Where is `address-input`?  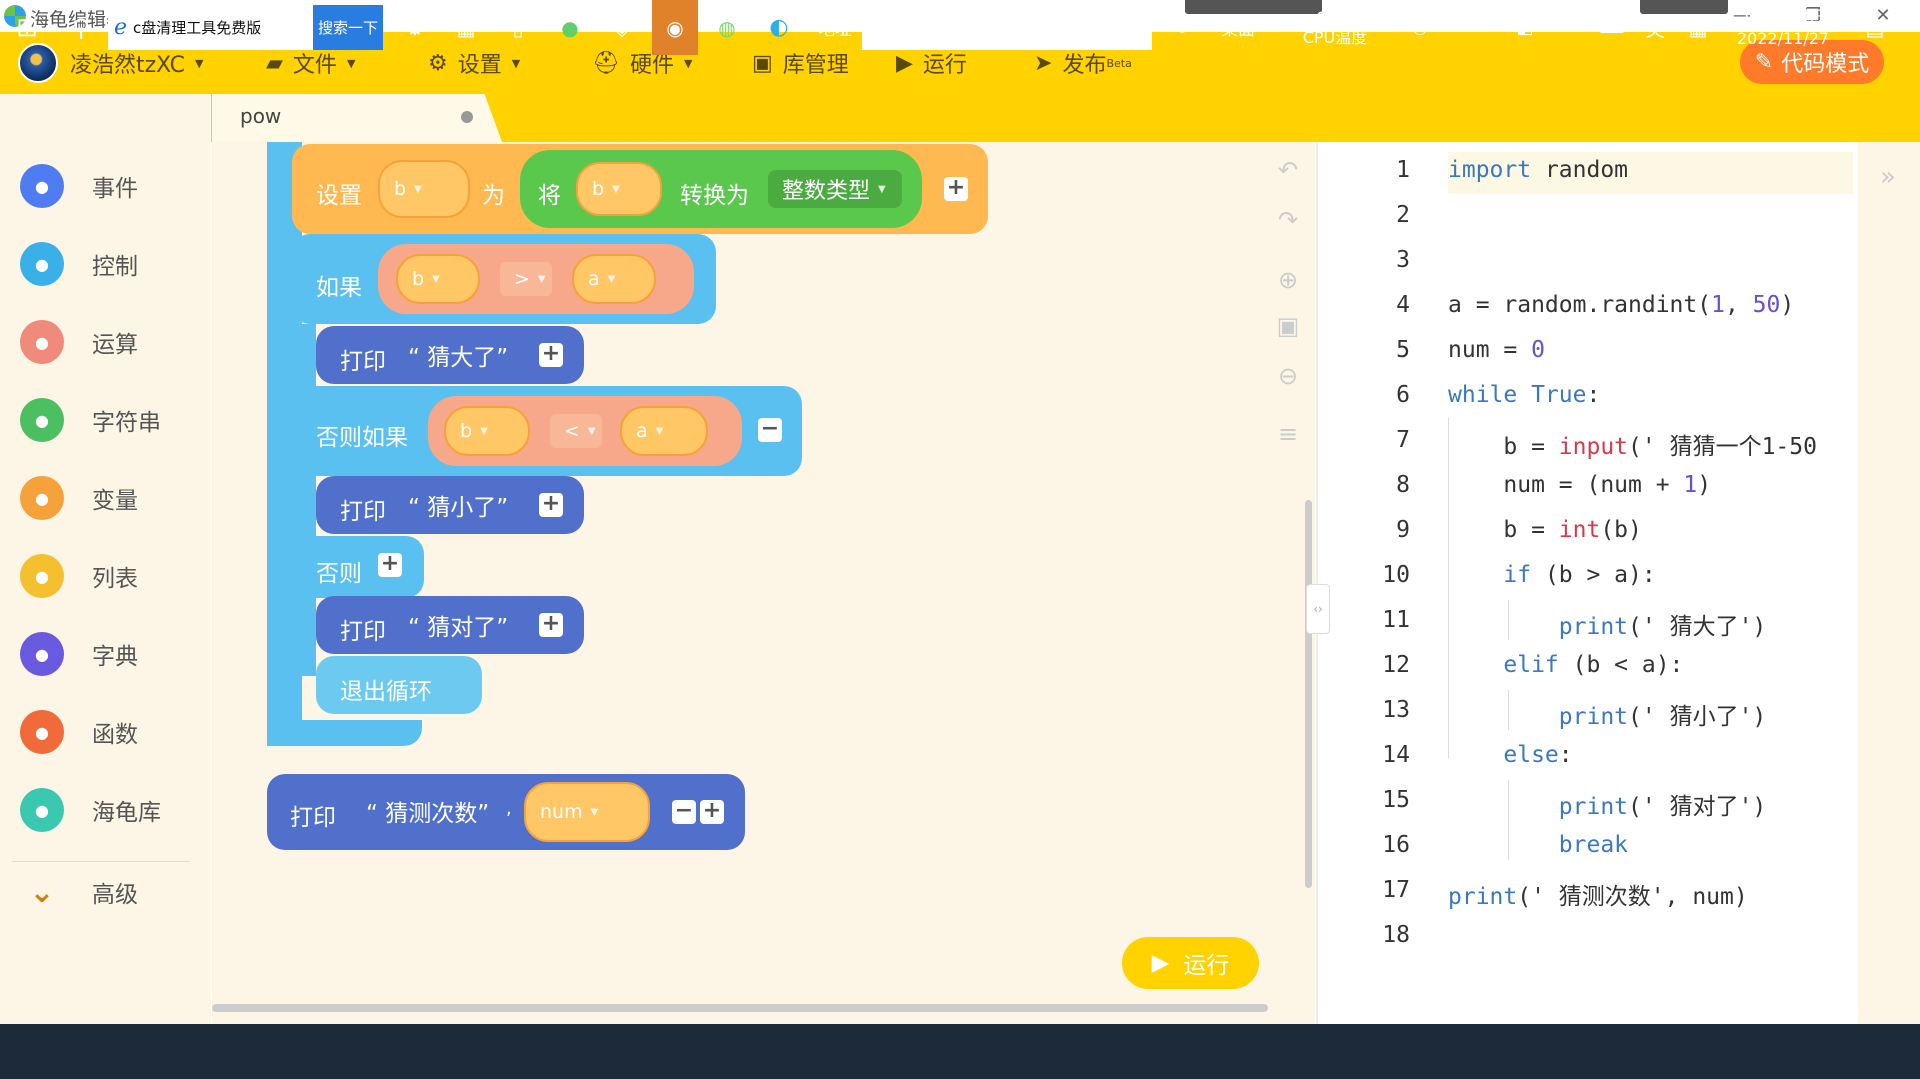
address-input is located at coordinates (1007, 27).